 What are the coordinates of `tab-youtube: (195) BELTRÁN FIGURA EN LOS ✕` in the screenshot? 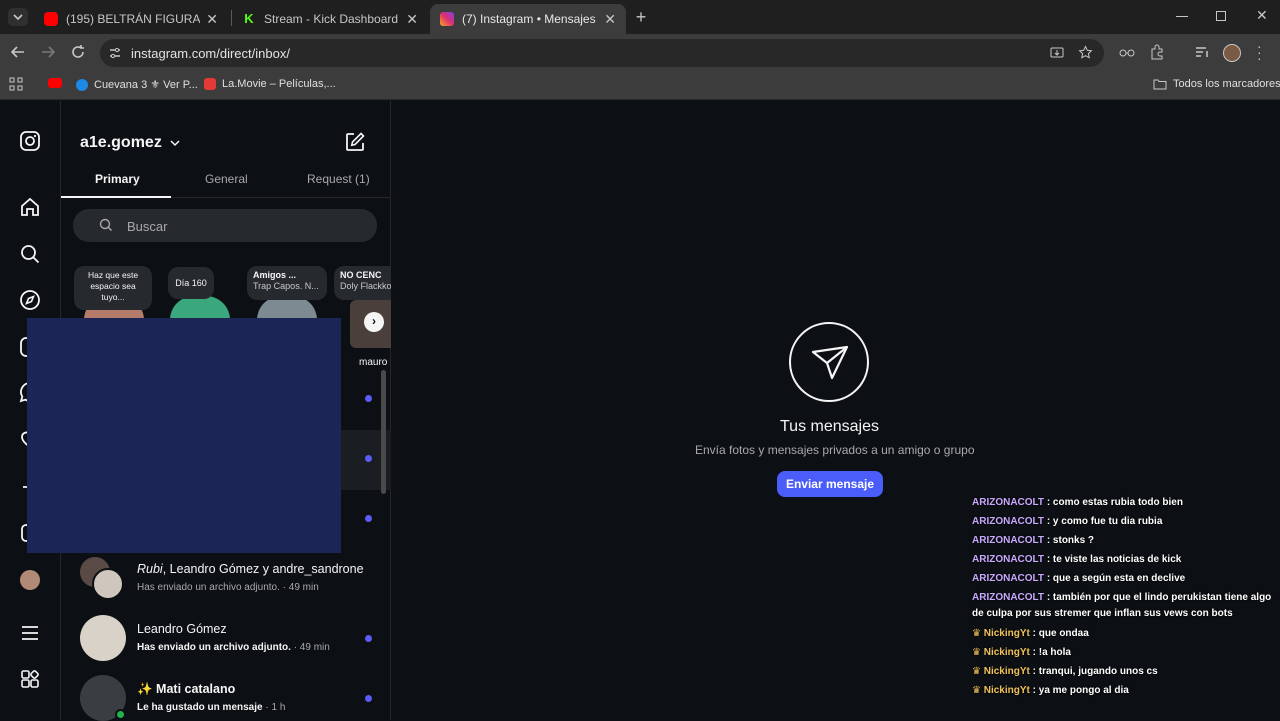 It's located at (131, 19).